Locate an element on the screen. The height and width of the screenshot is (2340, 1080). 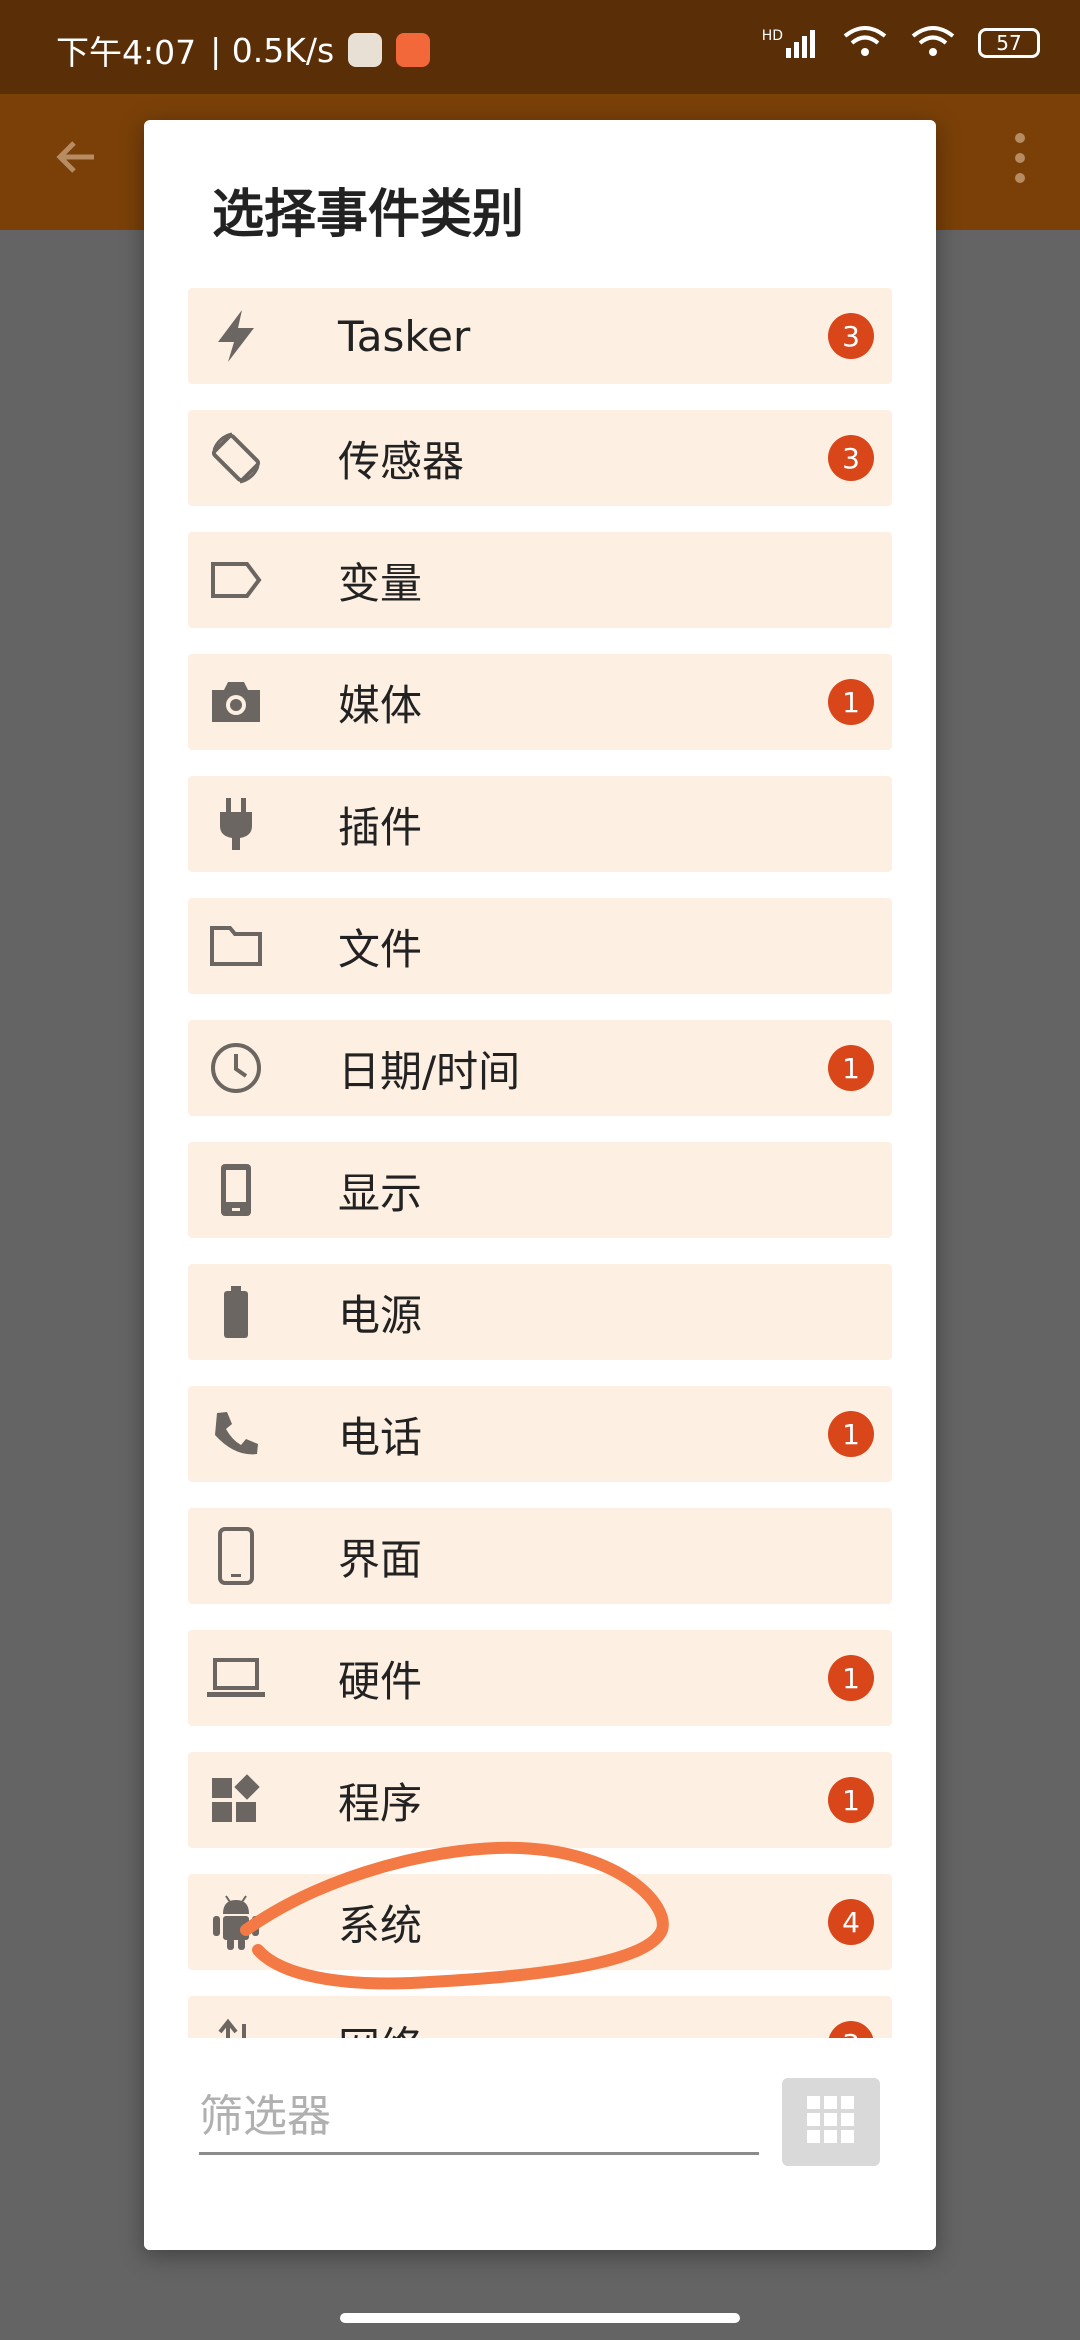
folder-icon is located at coordinates (236, 946).